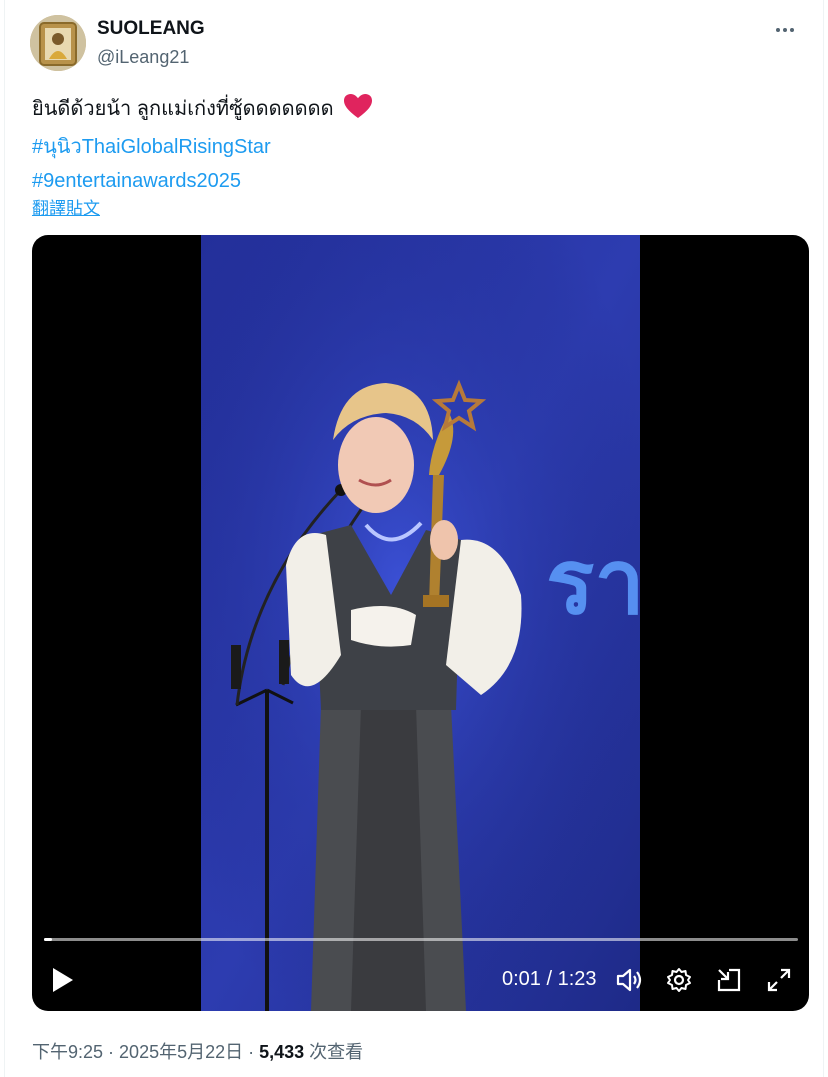  Describe the element at coordinates (334, 1052) in the screenshot. I see `view-label: 次查看` at that location.